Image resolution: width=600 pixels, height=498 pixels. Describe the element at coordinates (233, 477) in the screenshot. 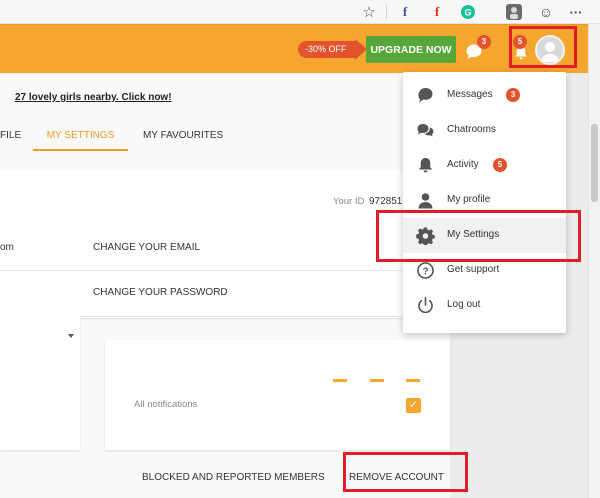

I see `blocked-members-link: BLOCKED AND REPORTED MEMBERS` at that location.